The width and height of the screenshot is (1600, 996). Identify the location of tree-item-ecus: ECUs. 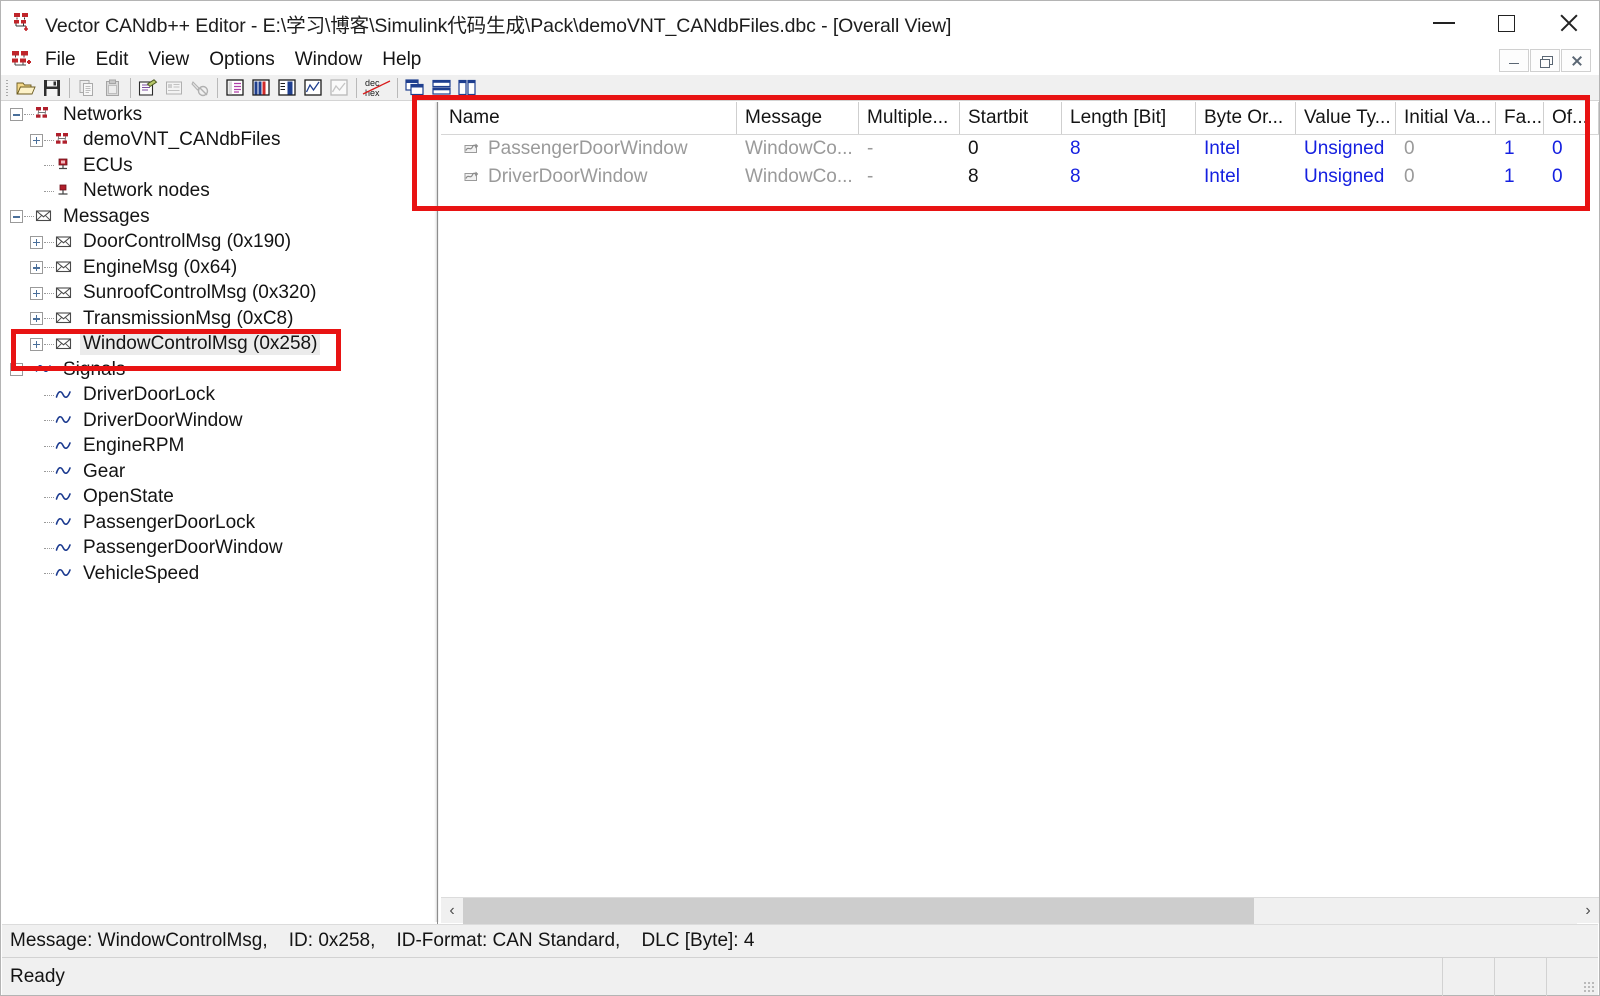
(218, 166).